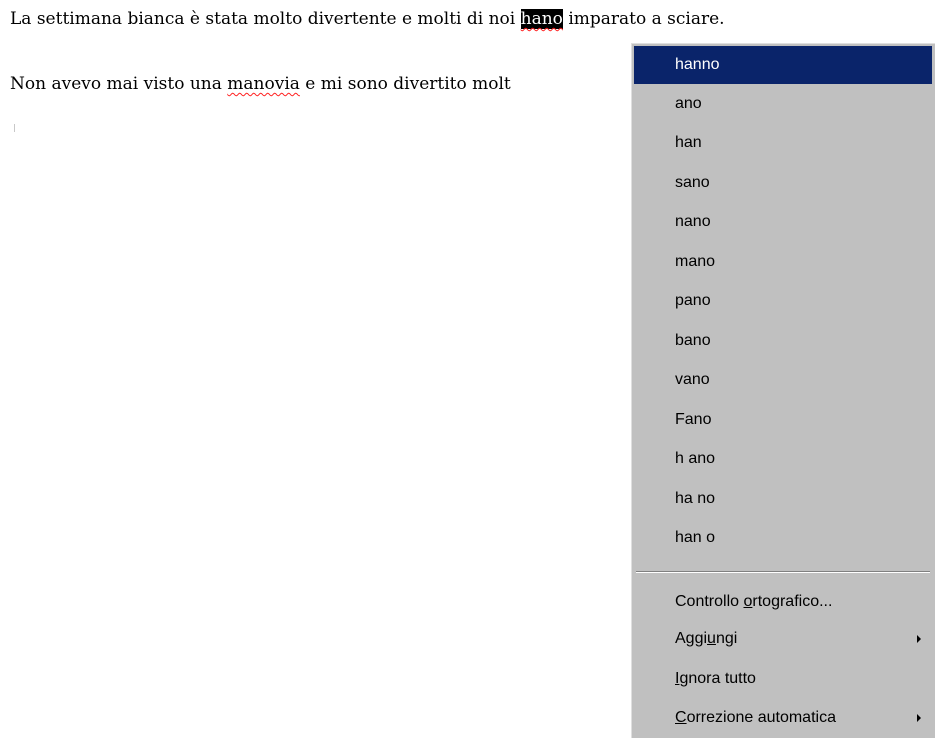 Image resolution: width=935 pixels, height=738 pixels. What do you see at coordinates (643, 19) in the screenshot?
I see `line1-text-after: imparato a sciare.` at bounding box center [643, 19].